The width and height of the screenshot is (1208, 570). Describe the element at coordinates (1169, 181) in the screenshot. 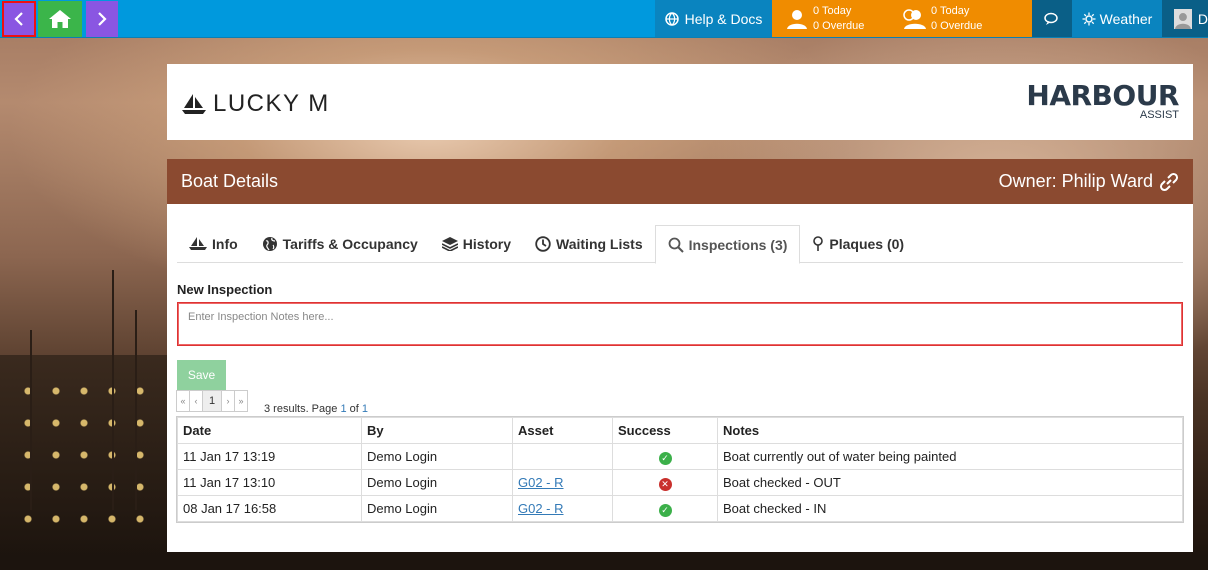

I see `link-icon` at that location.